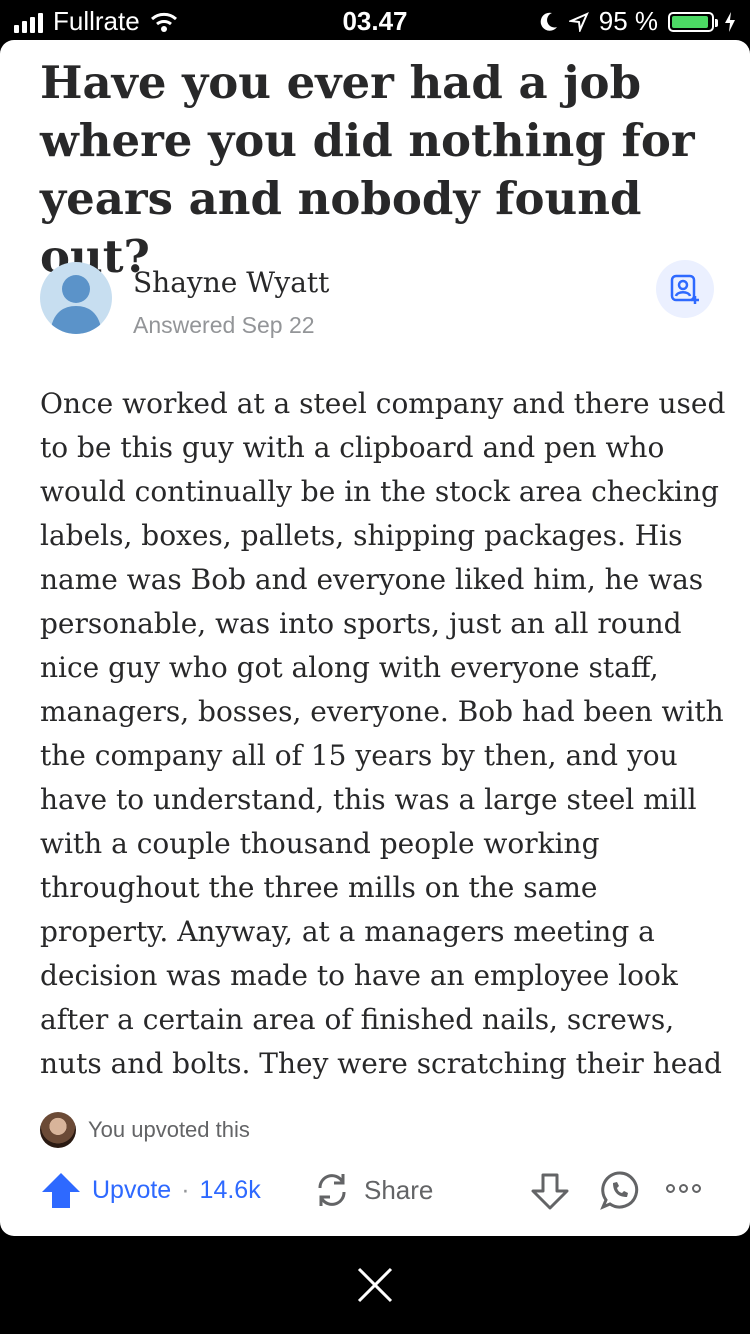 This screenshot has height=1334, width=750. I want to click on upvoted-text: You upvoted this, so click(169, 1129).